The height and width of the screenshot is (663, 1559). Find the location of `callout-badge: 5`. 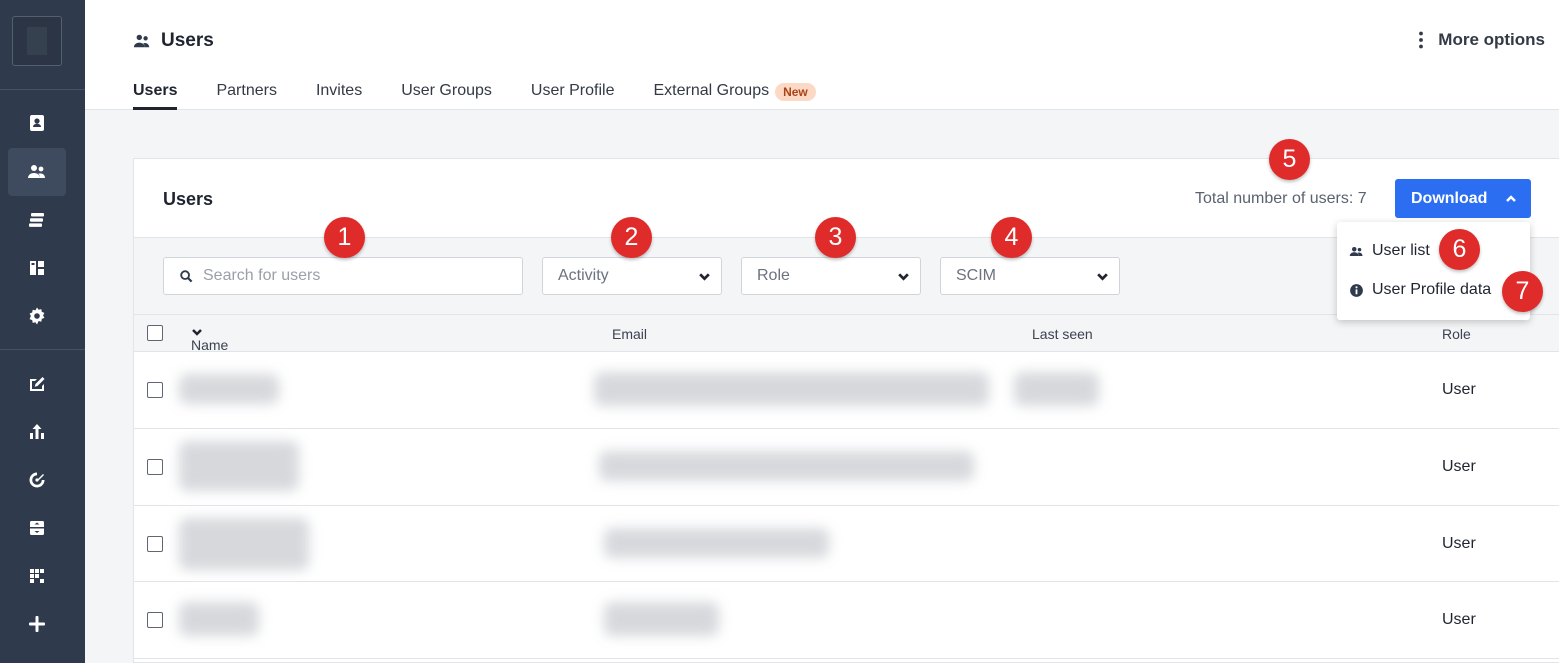

callout-badge: 5 is located at coordinates (1289, 159).